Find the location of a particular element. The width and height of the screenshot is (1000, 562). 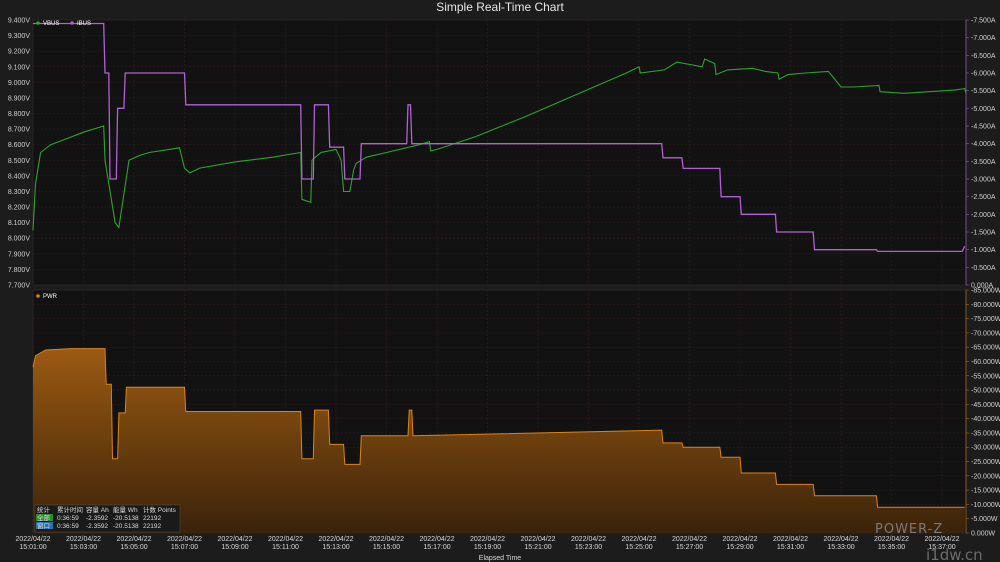

y-tick-label-right: -6.500A is located at coordinates (983, 56).